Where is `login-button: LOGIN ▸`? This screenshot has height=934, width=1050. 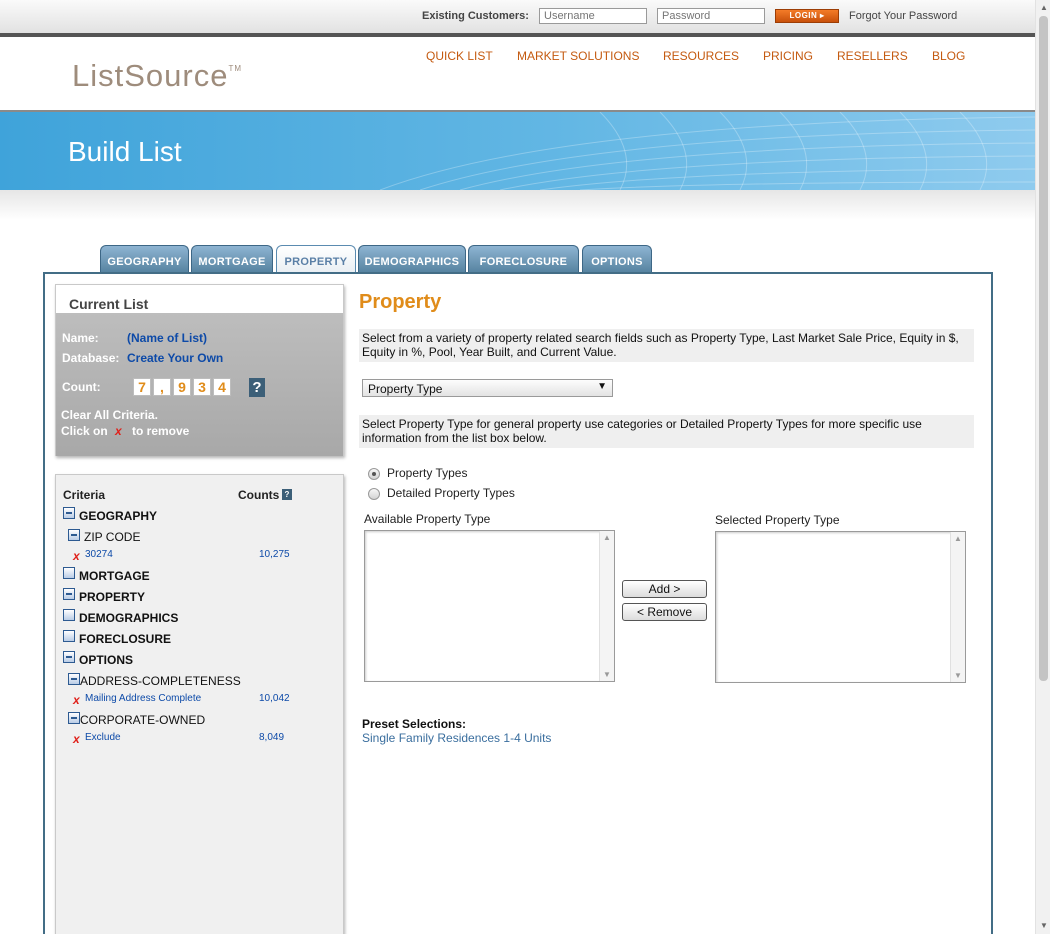
login-button: LOGIN ▸ is located at coordinates (807, 16).